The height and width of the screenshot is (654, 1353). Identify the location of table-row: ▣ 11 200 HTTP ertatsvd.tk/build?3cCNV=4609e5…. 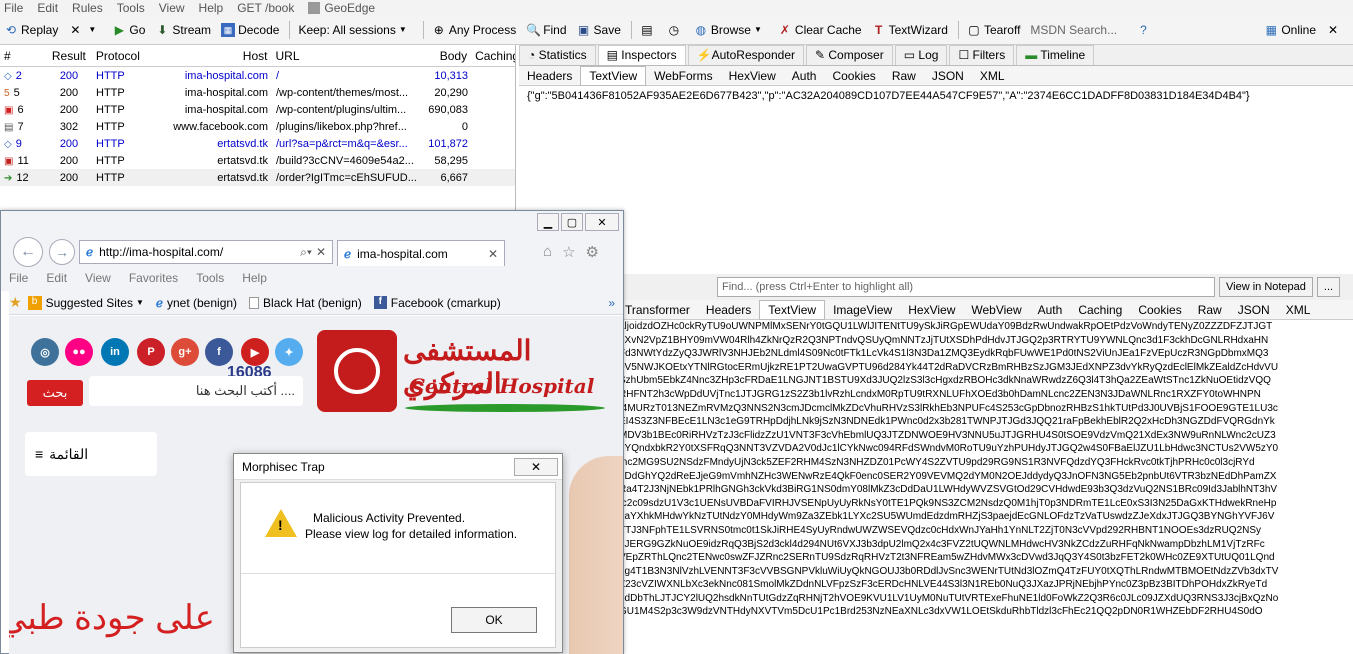
(257, 160).